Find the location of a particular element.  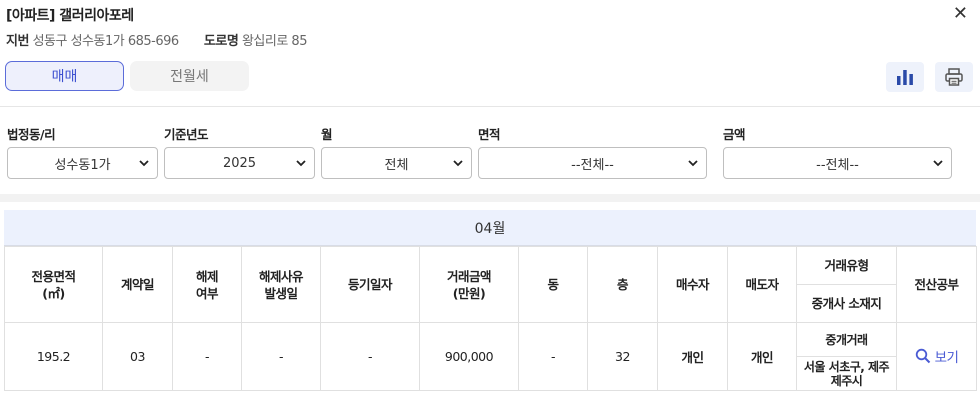

col-price-label-1: 거래금액 is located at coordinates (469, 276).